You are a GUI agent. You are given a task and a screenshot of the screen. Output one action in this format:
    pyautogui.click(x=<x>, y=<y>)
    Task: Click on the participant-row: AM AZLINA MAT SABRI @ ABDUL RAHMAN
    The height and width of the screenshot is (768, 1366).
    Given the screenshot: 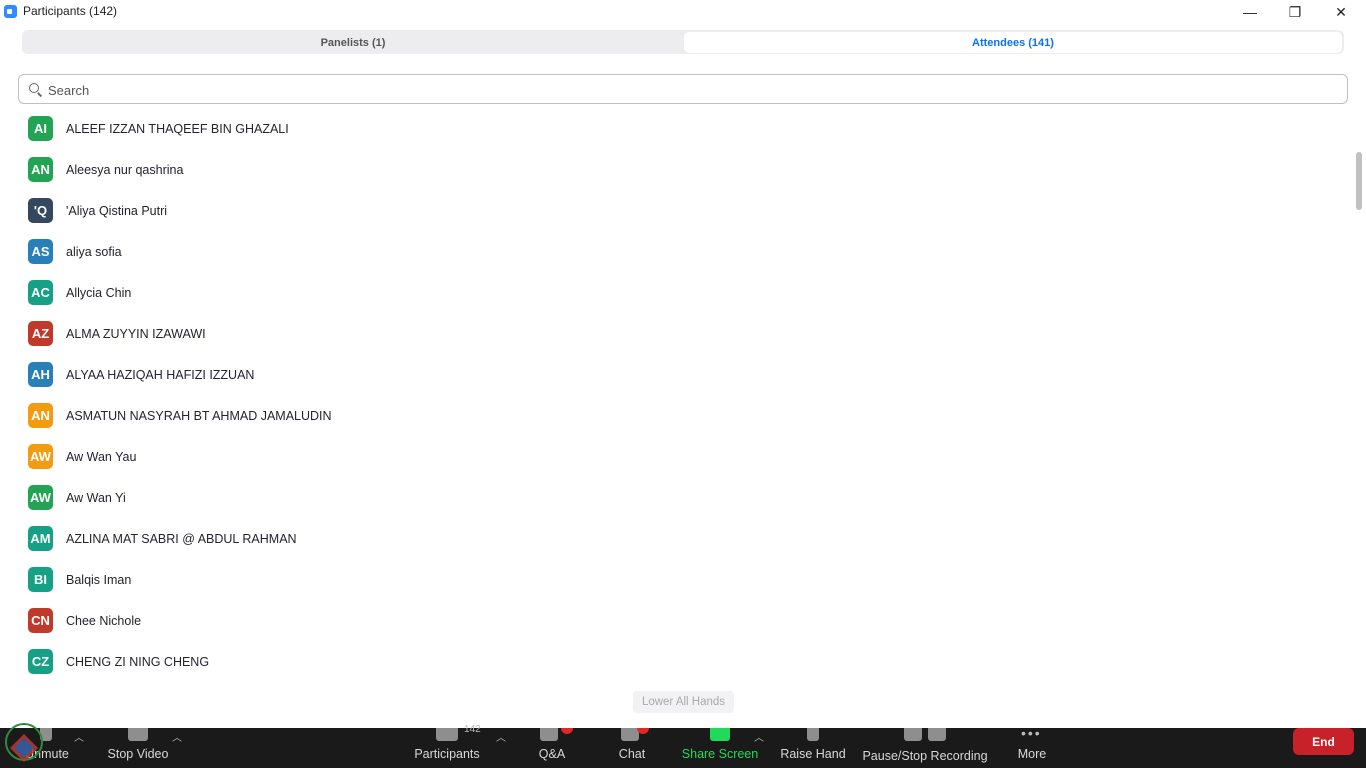 What is the action you would take?
    pyautogui.click(x=675, y=538)
    